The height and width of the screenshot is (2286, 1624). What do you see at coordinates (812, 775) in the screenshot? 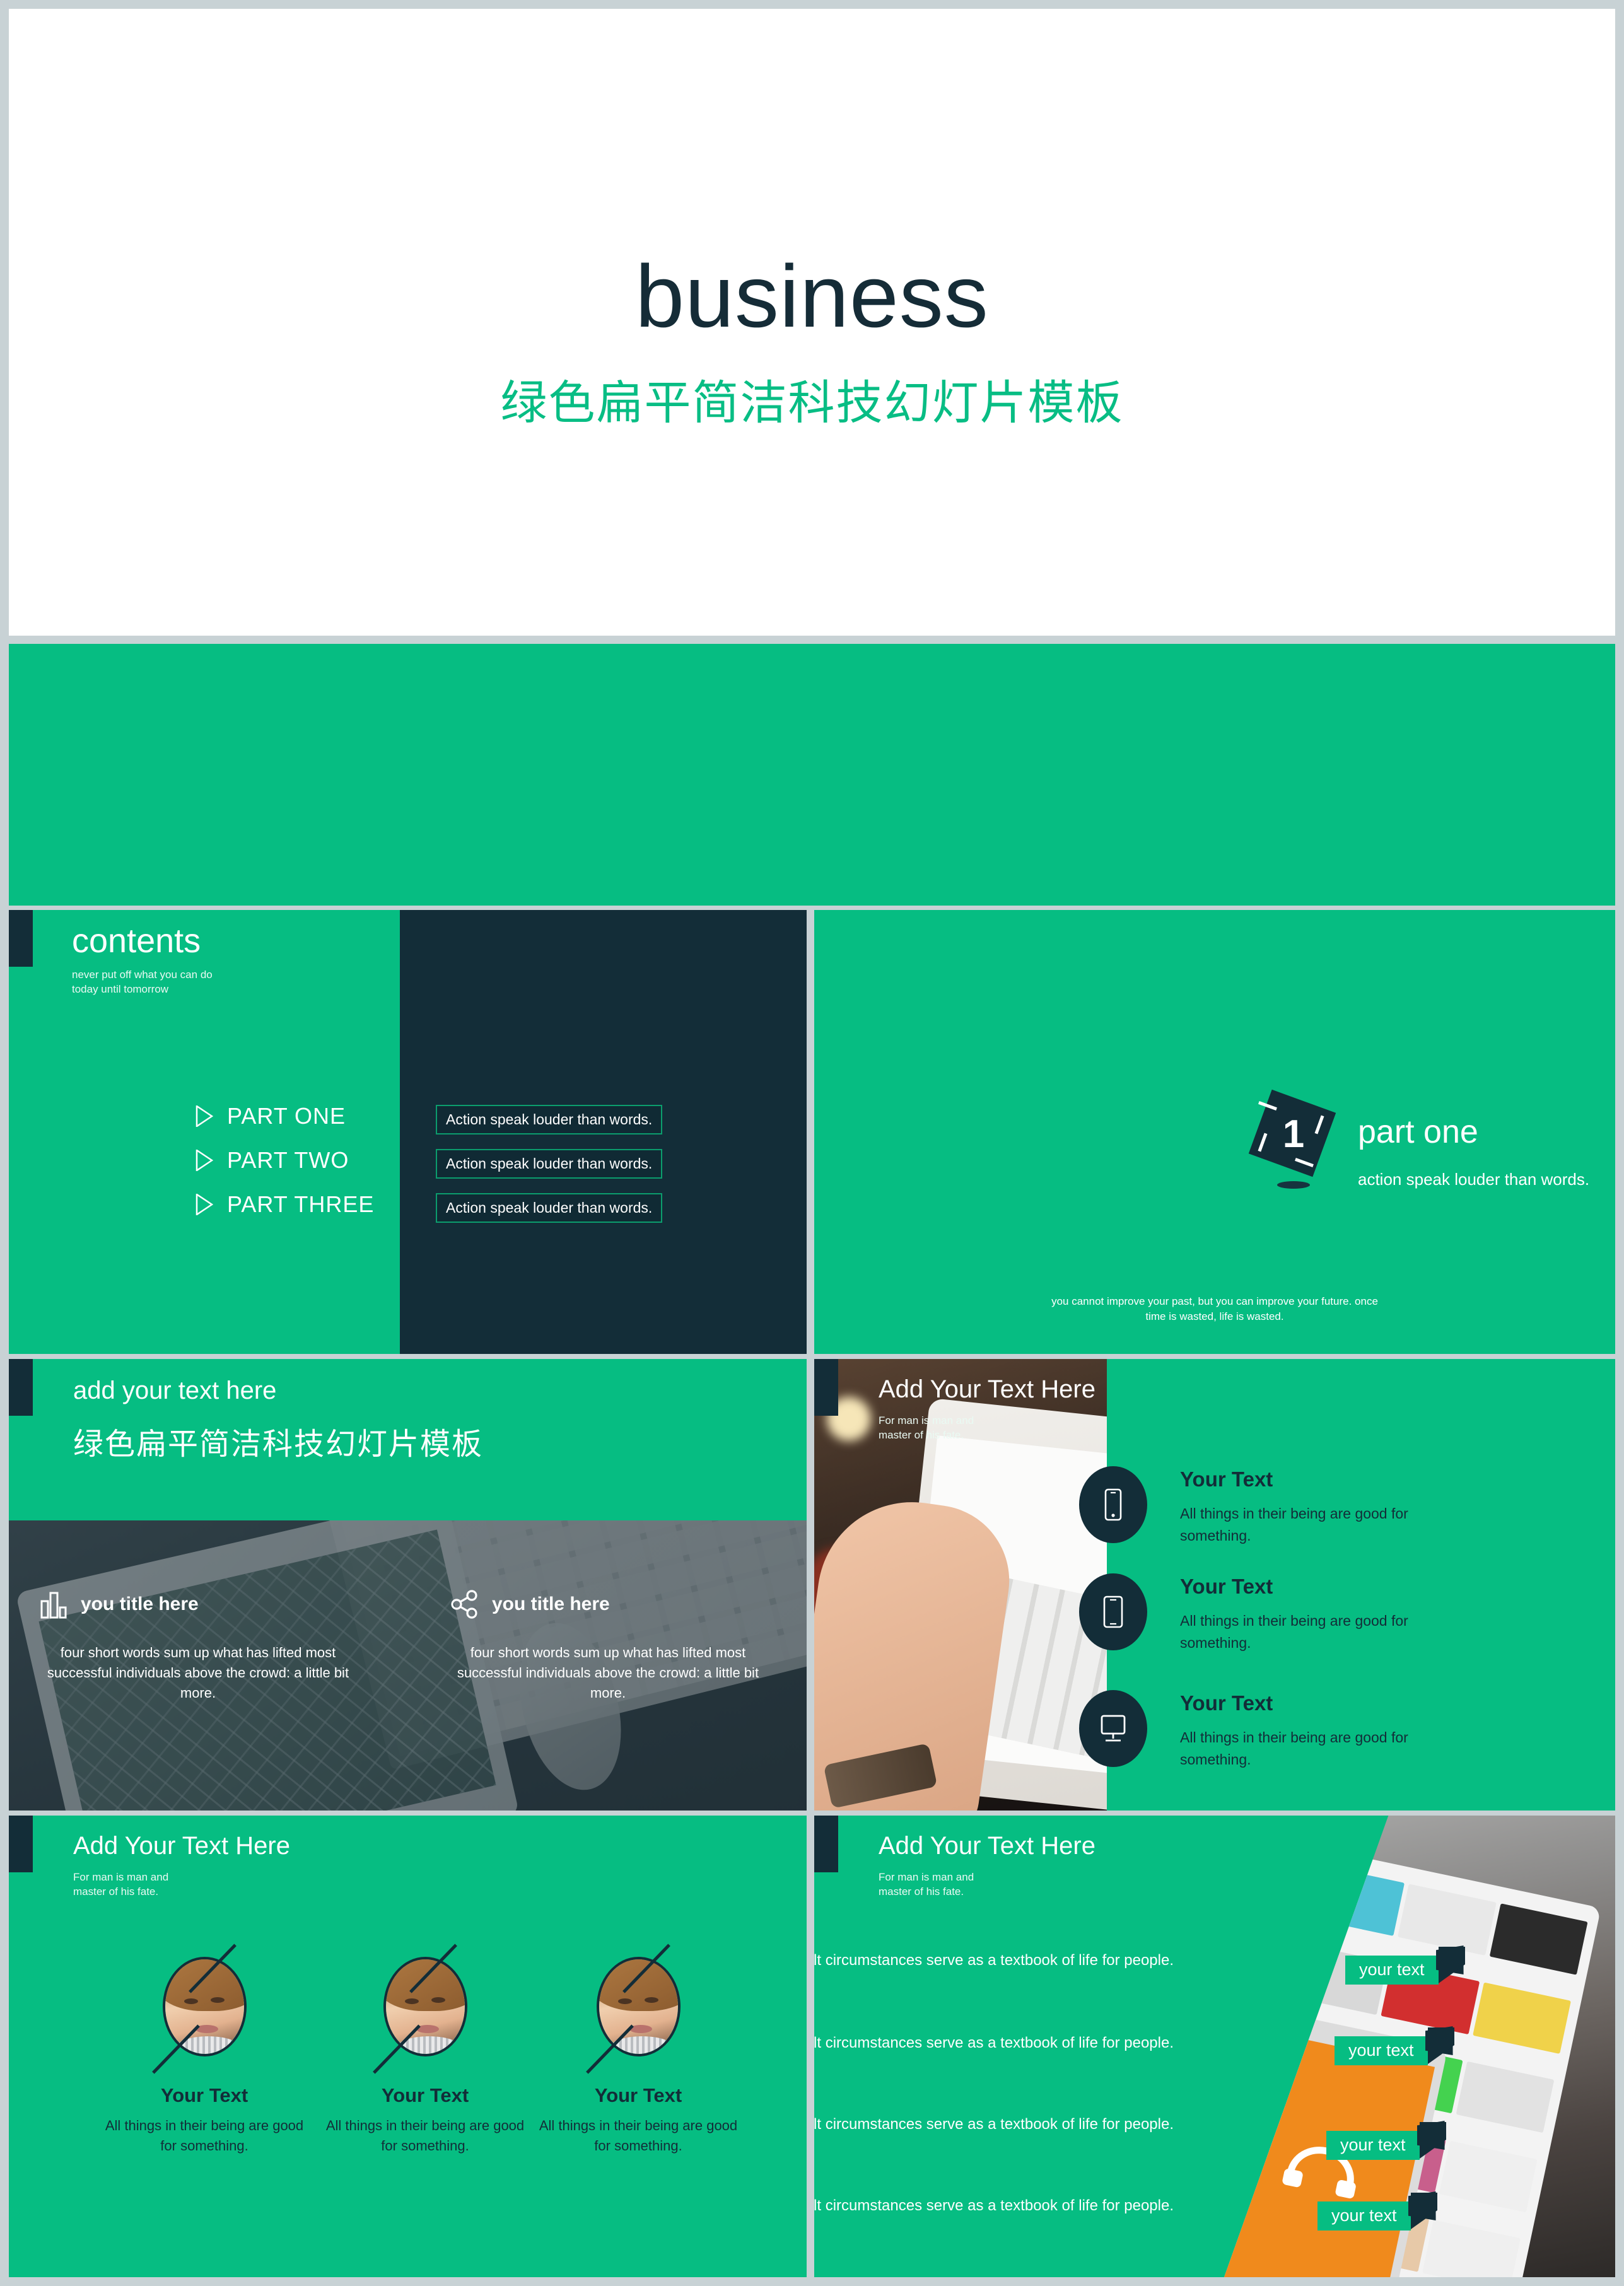
I see `slide-green-divider` at bounding box center [812, 775].